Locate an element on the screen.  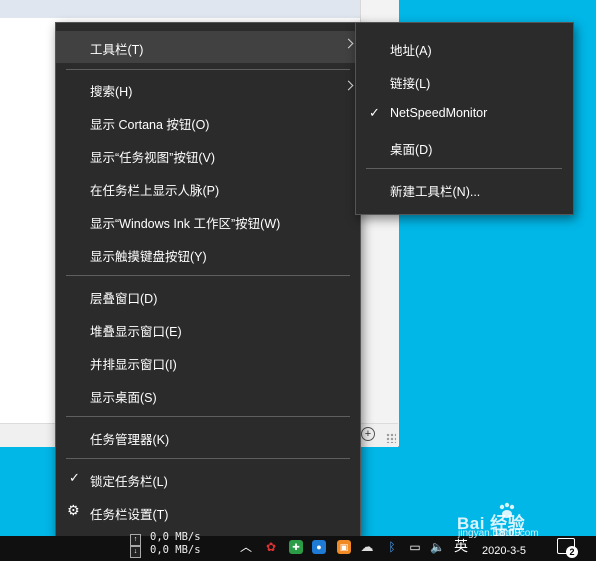
menu-item-toolbars: 工具栏(T) is located at coordinates (208, 47).